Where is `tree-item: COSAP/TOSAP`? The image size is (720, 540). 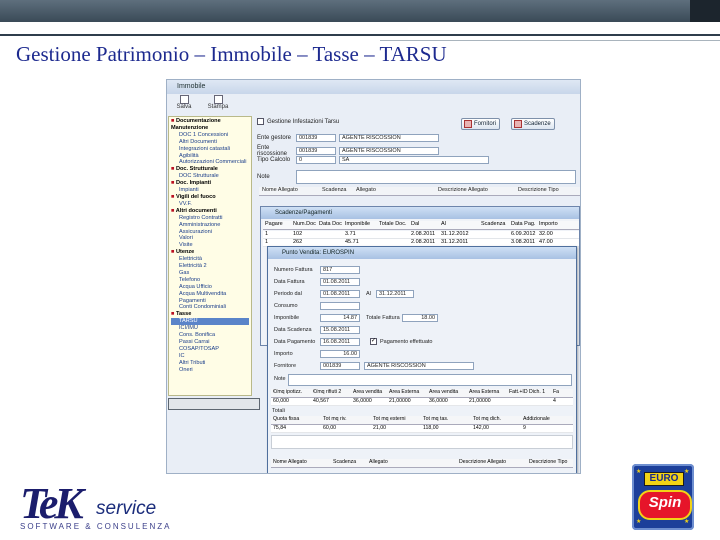 tree-item: COSAP/TOSAP is located at coordinates (210, 349).